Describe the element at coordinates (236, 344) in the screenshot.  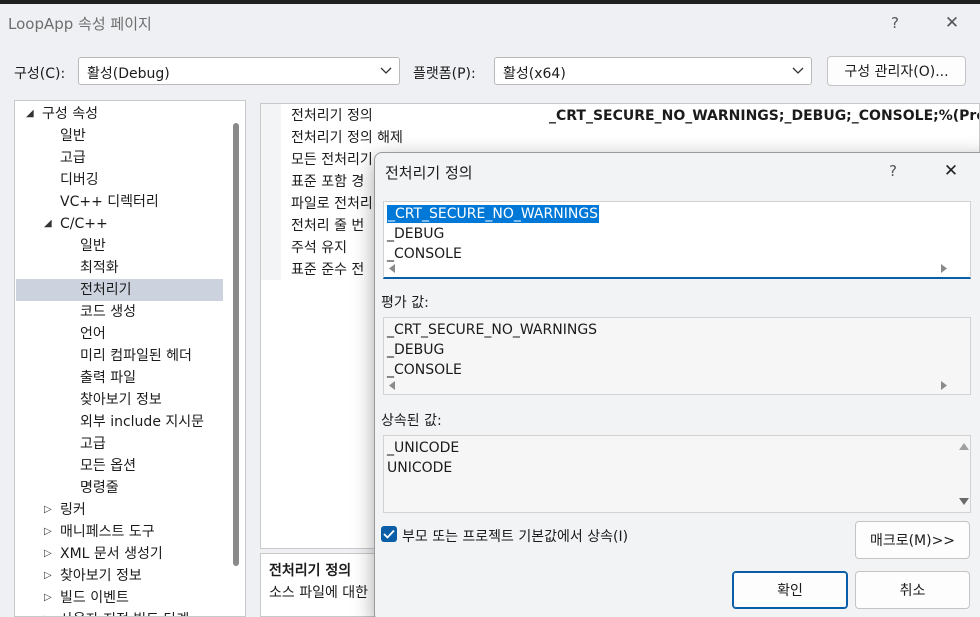
I see `tree-scrollbar` at that location.